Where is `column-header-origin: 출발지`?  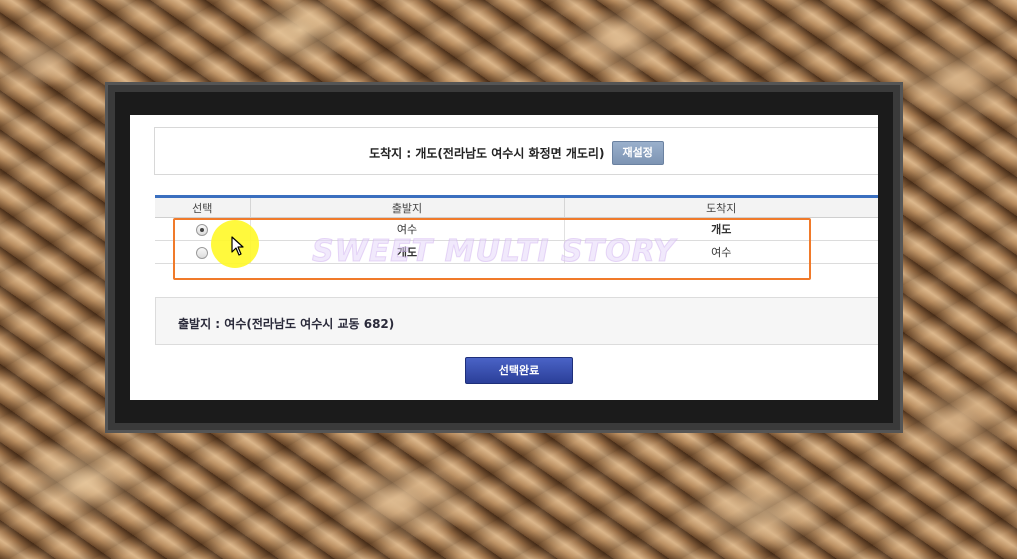
column-header-origin: 출발지 is located at coordinates (407, 207).